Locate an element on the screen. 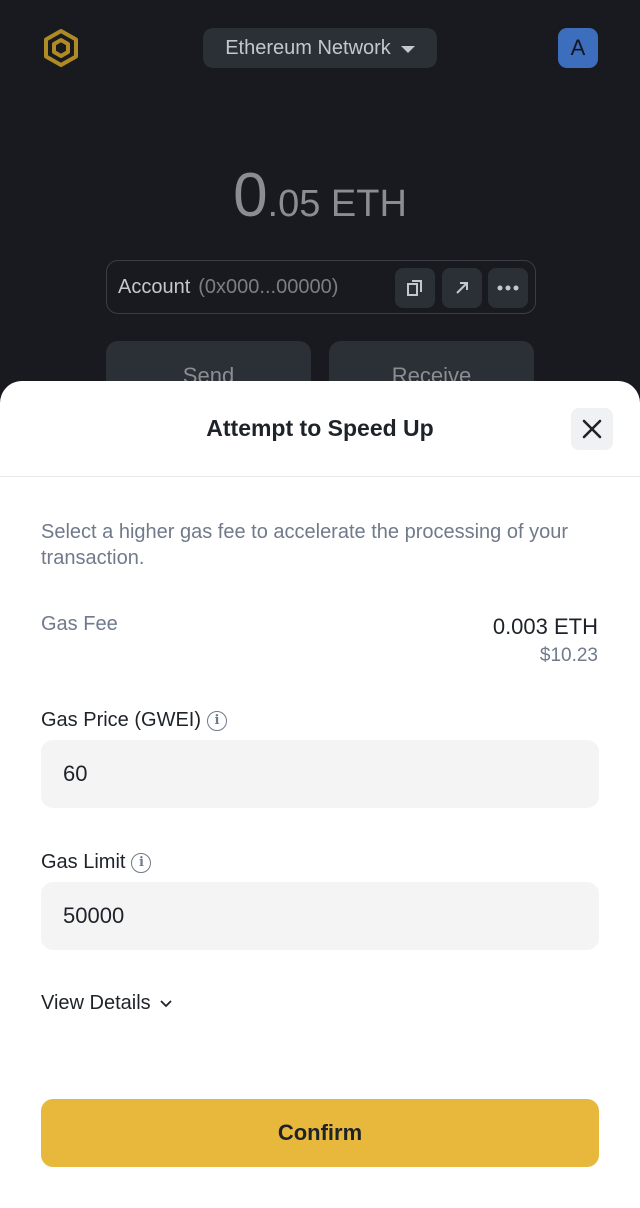 This screenshot has height=1208, width=640. gas-price-label-row: Gas Price (GWEI) i is located at coordinates (134, 720).